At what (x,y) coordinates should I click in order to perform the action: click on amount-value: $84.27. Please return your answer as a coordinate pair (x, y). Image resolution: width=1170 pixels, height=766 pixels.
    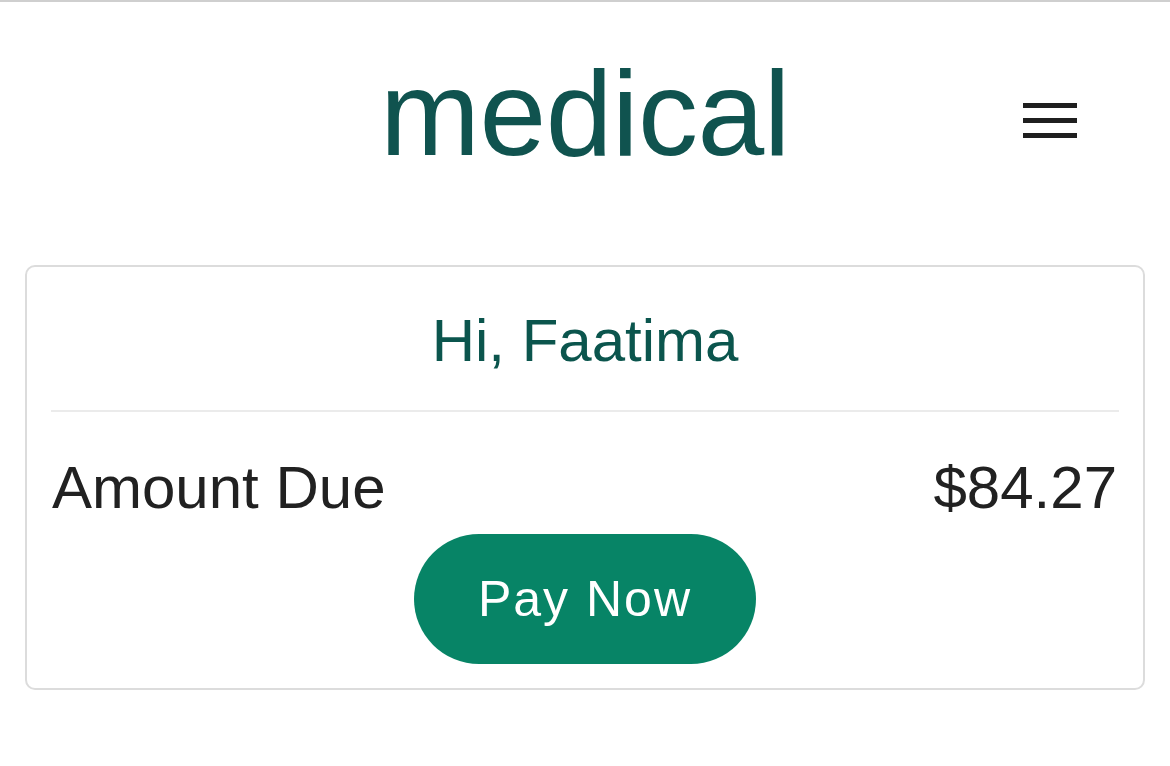
    Looking at the image, I should click on (1025, 488).